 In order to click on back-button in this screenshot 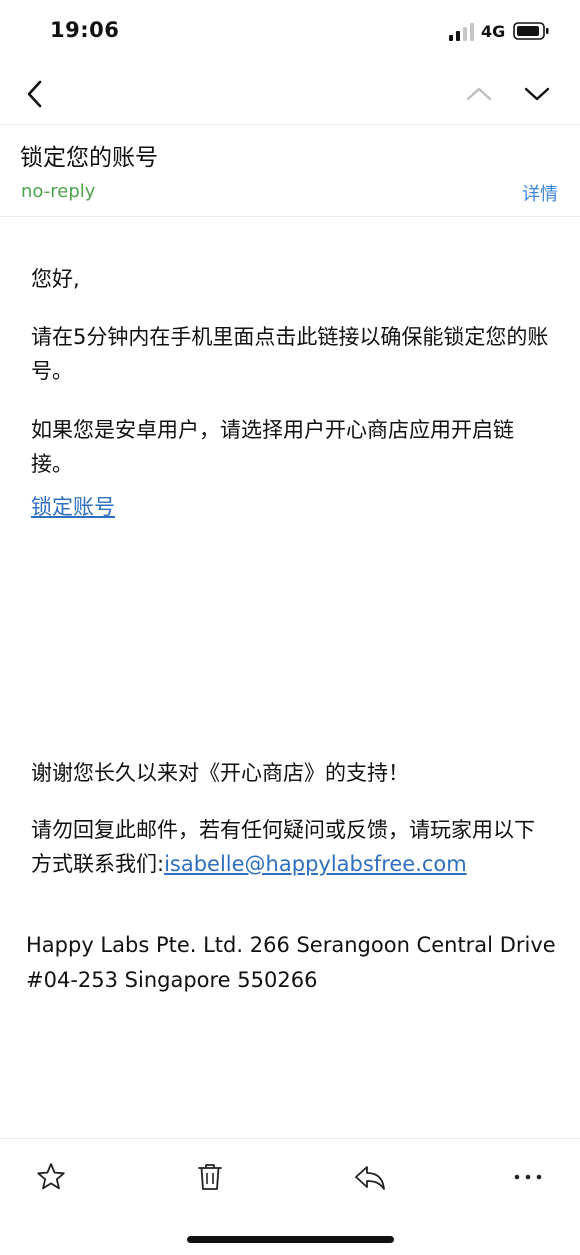, I will do `click(35, 94)`.